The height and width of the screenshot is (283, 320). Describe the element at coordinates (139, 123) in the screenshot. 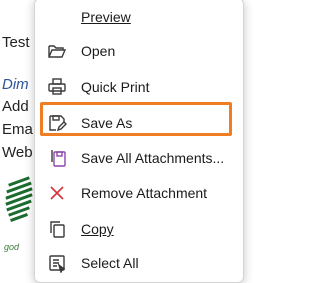

I see `menu-item-save-as: Save As` at that location.